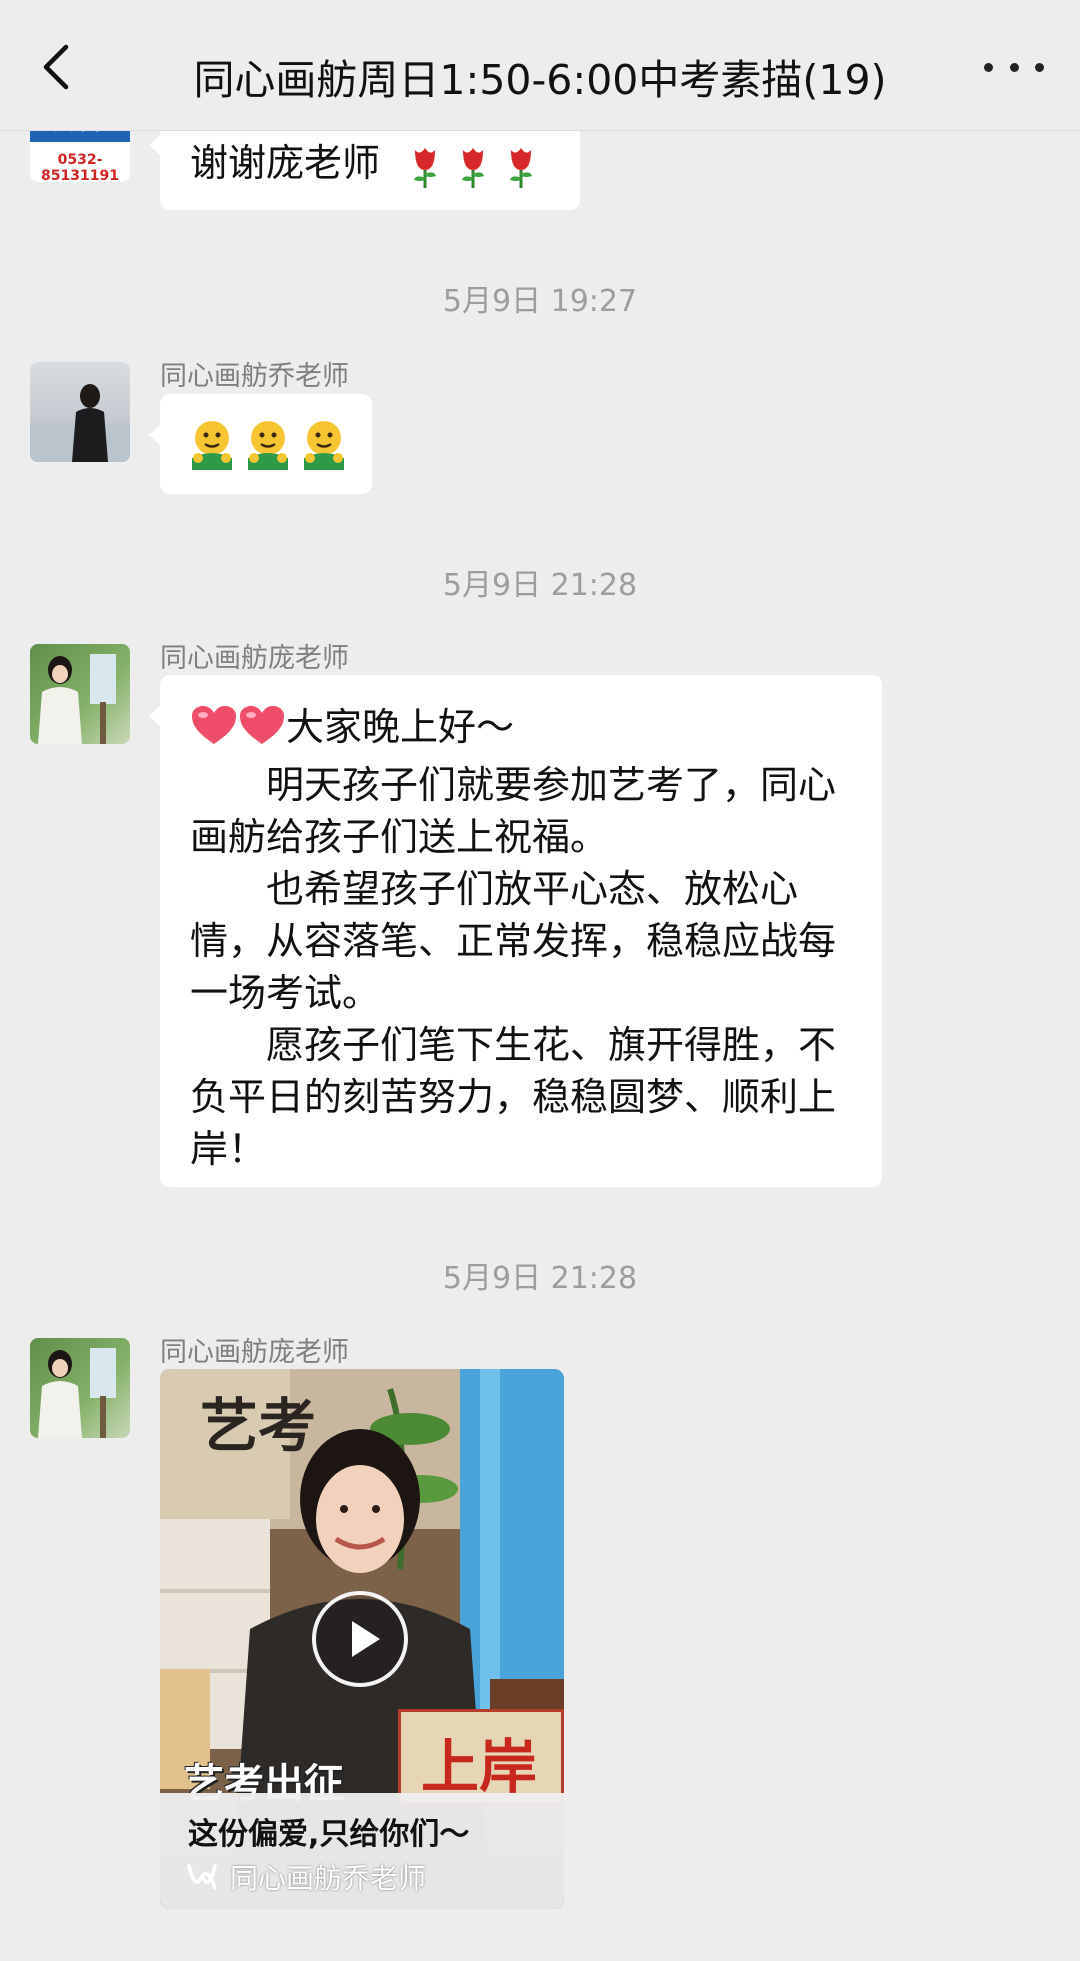 The width and height of the screenshot is (1080, 1961). Describe the element at coordinates (540, 80) in the screenshot. I see `chat-title: 同心画舫周日1:50-6:00中考素描(19)` at that location.